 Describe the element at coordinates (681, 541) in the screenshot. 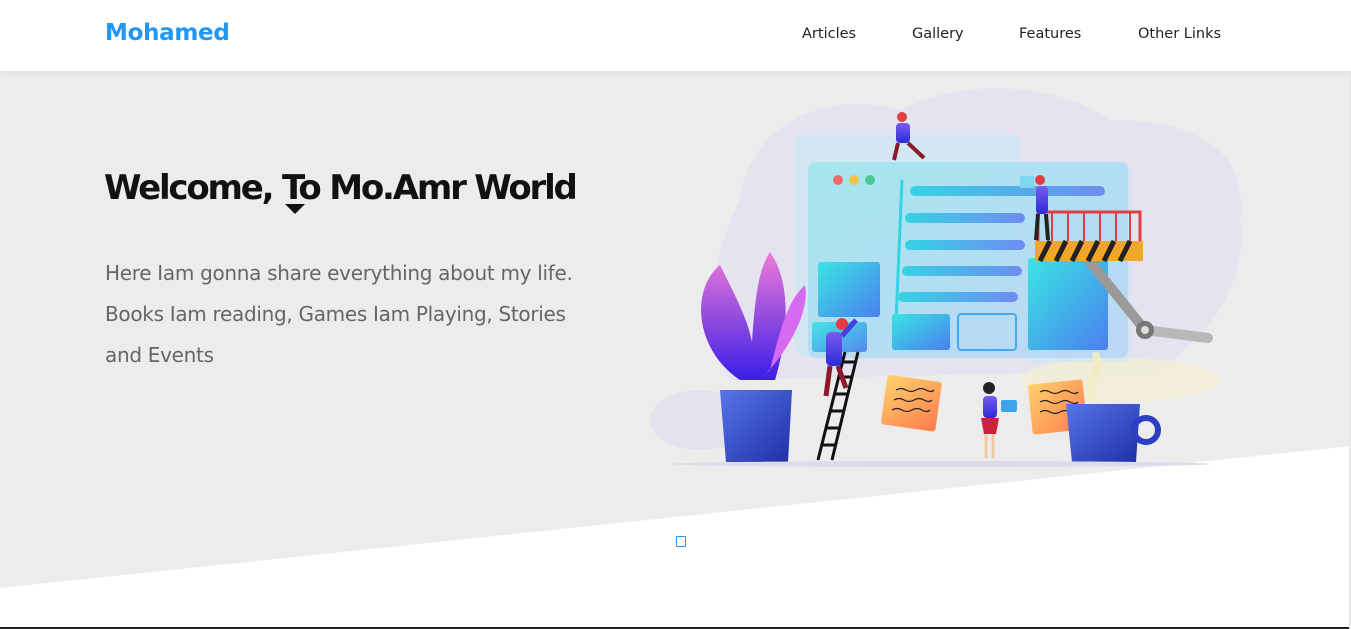

I see `scroll-down-icon` at that location.